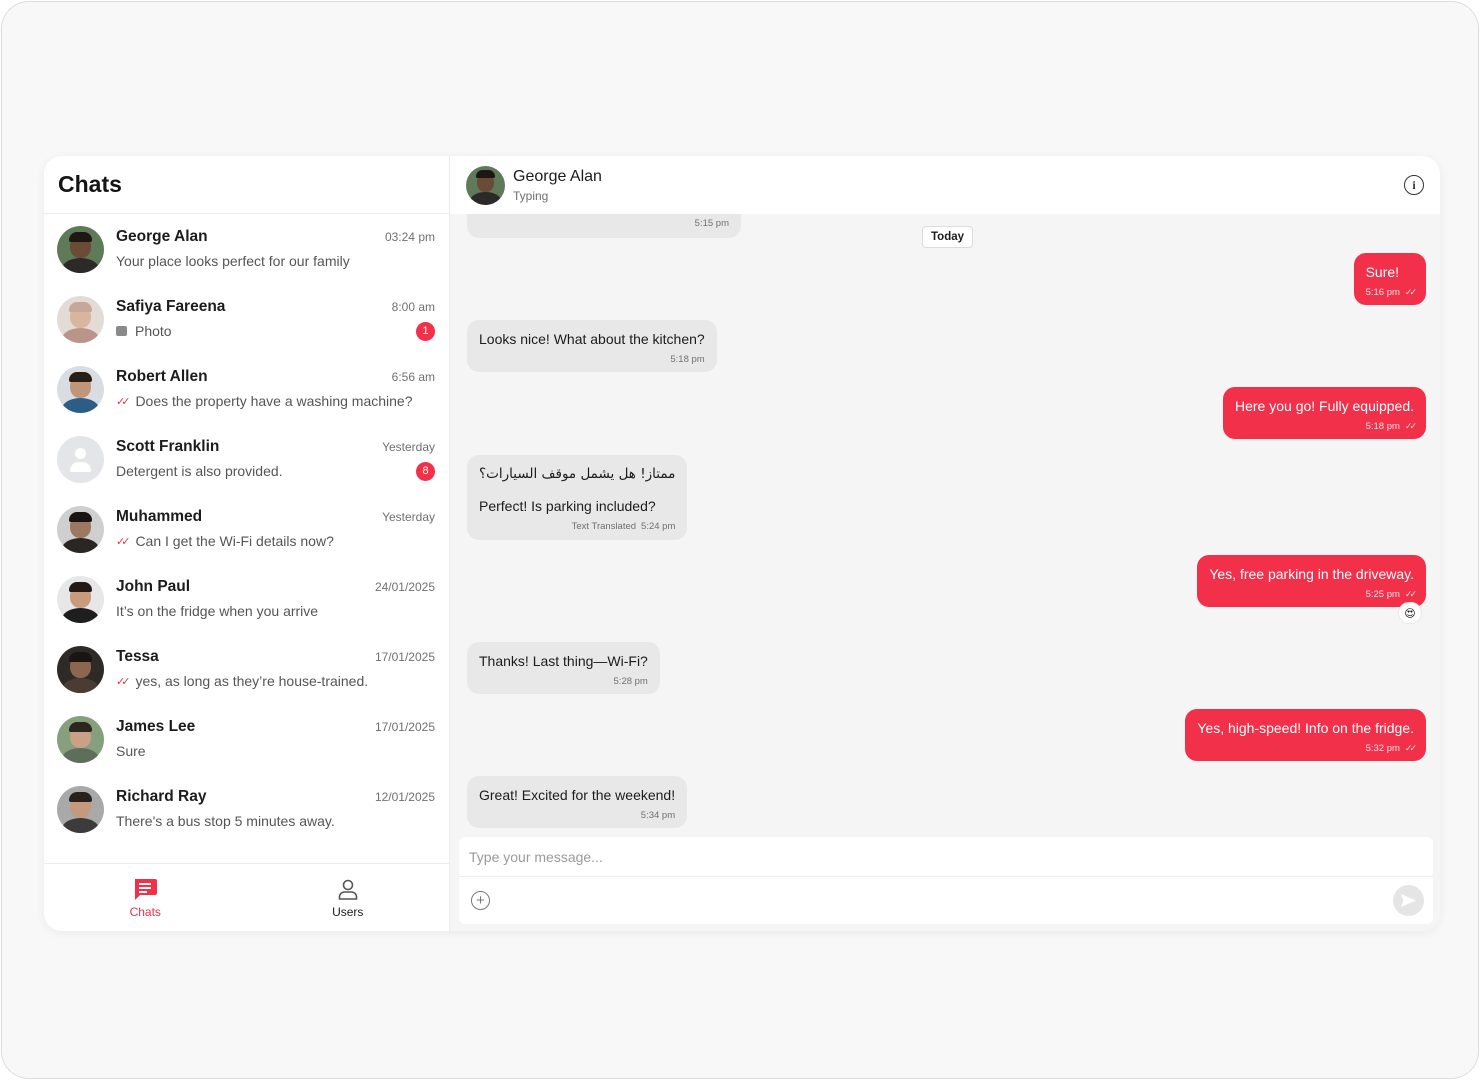 The width and height of the screenshot is (1480, 1080). I want to click on avatar-placeholder-head, so click(80, 453).